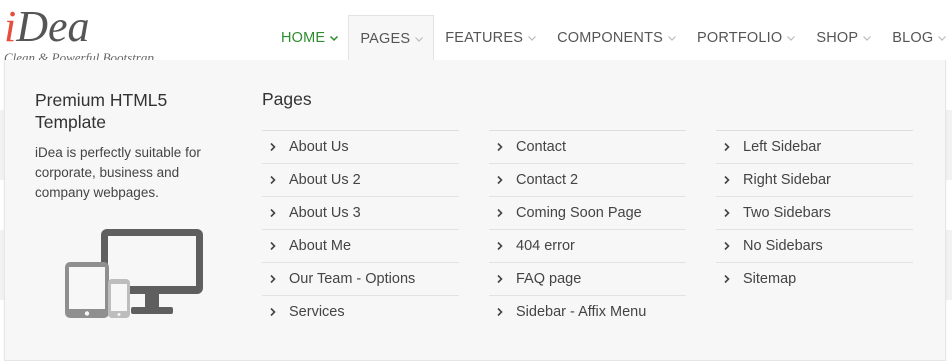 Image resolution: width=952 pixels, height=361 pixels. I want to click on menu-link: About Us 3, so click(360, 213).